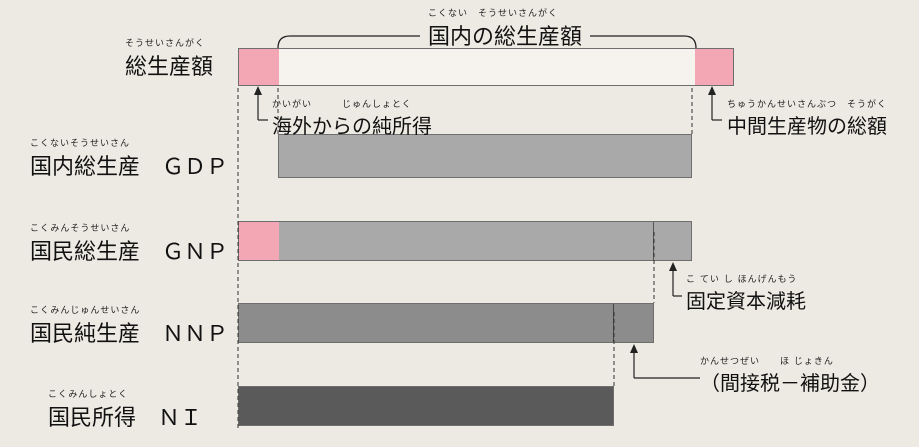  Describe the element at coordinates (352, 119) in the screenshot. I see `annotation-foreign-income: かいがい じゅんしょとく 海外からの純所得` at that location.